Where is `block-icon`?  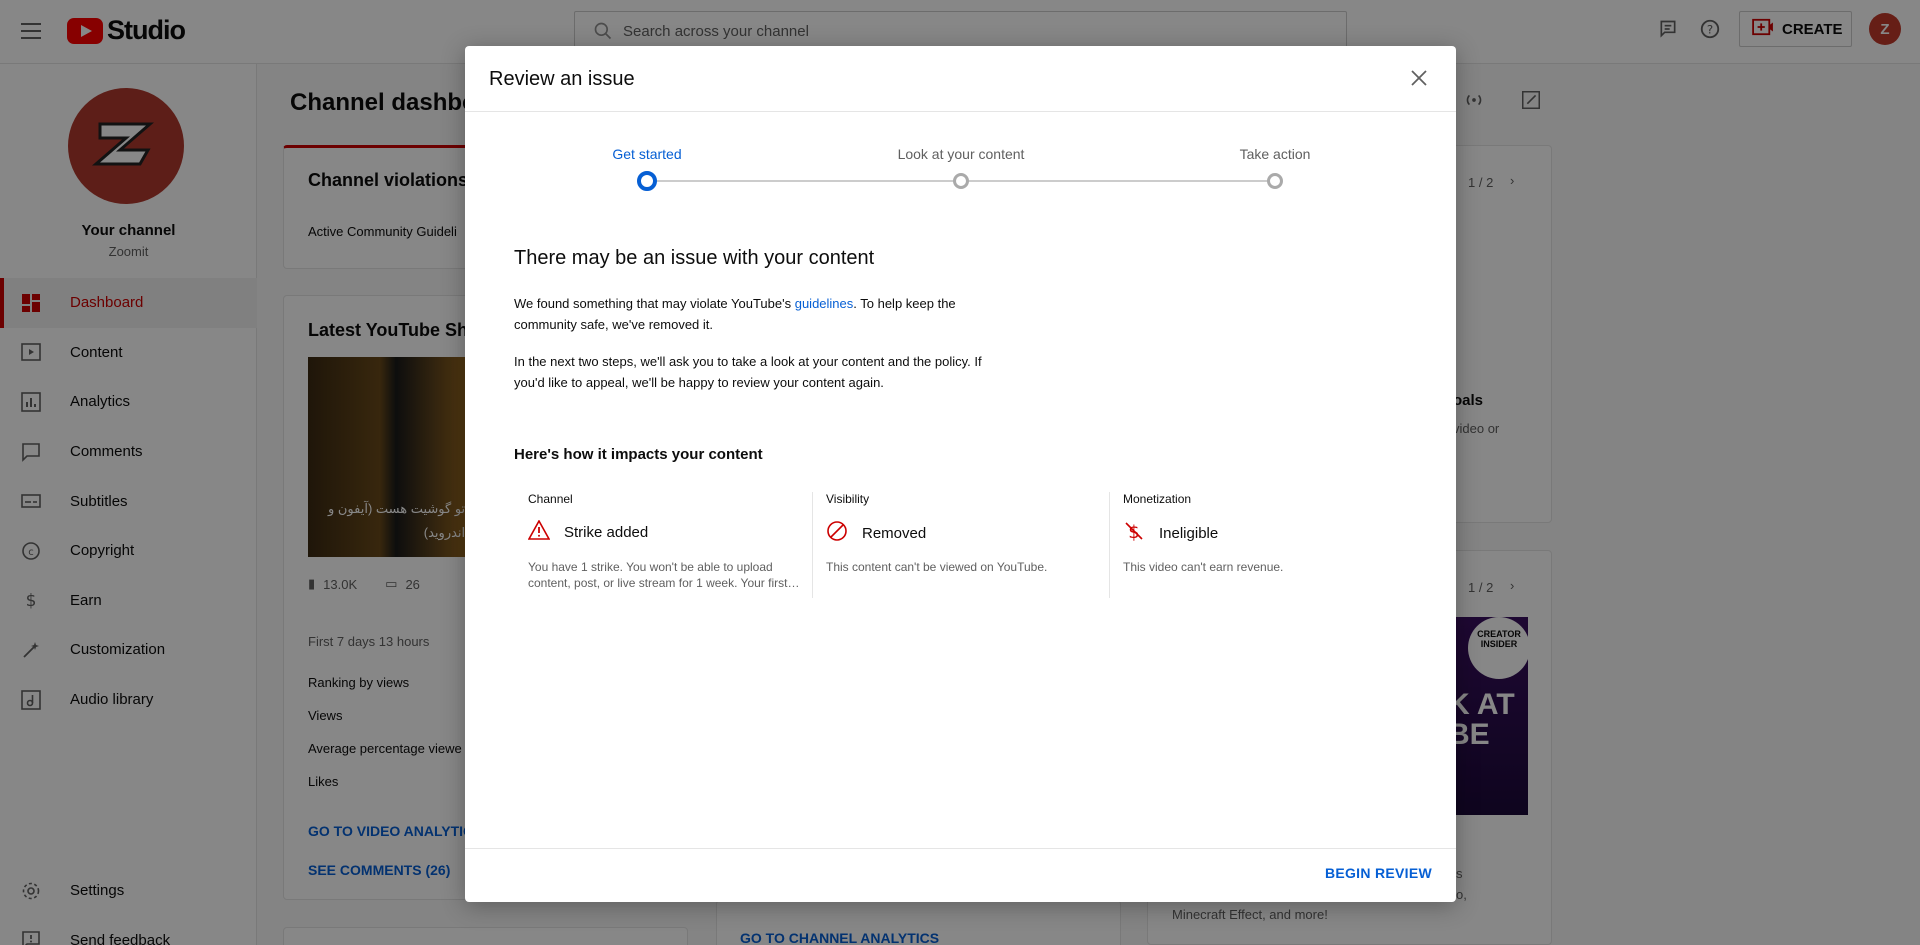
block-icon is located at coordinates (837, 533).